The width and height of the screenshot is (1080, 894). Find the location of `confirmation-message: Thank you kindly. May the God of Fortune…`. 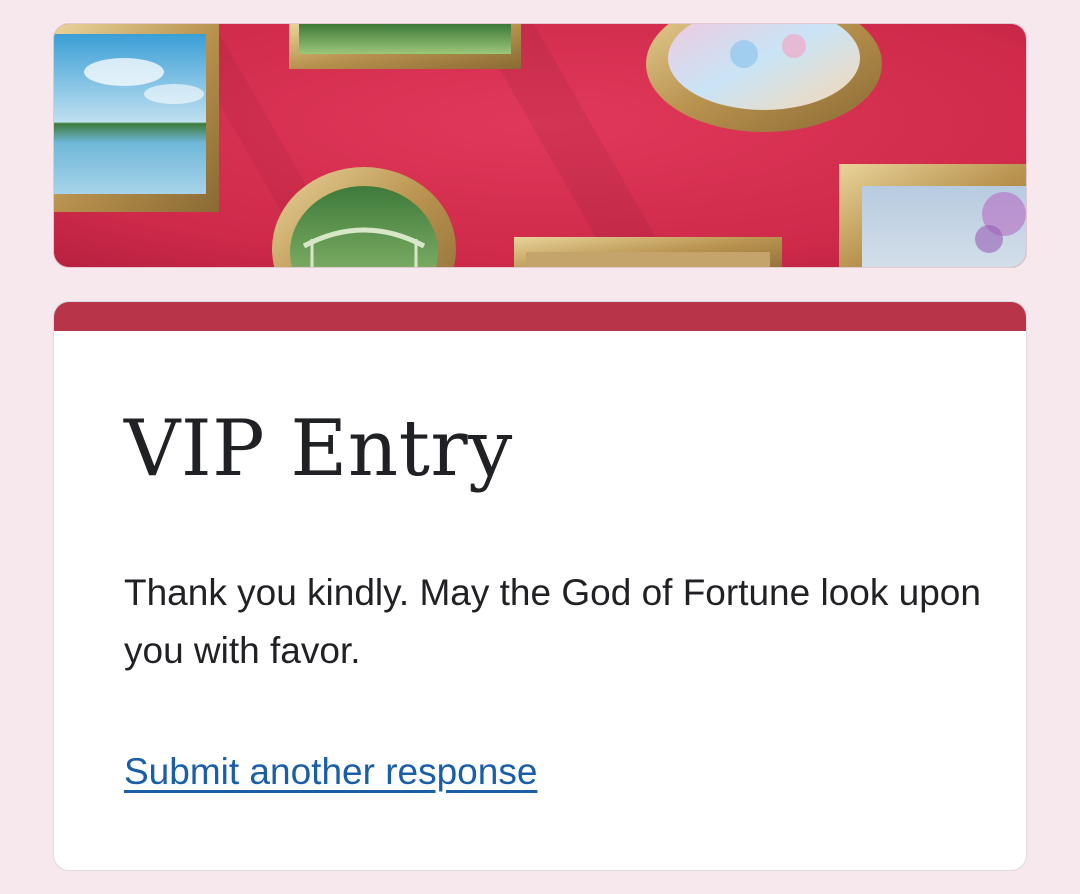

confirmation-message: Thank you kindly. May the God of Fortune… is located at coordinates (552, 621).